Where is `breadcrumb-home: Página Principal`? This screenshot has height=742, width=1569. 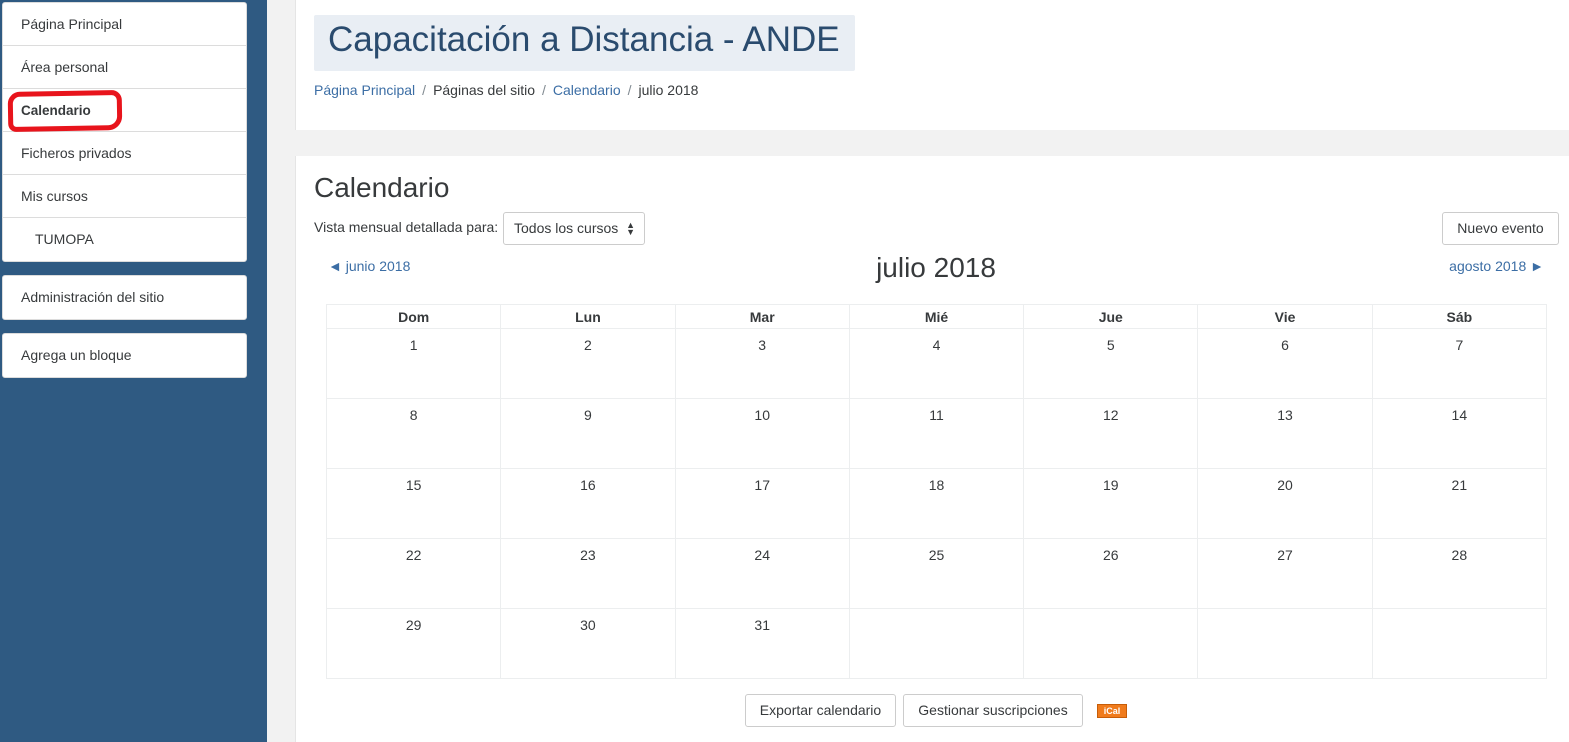
breadcrumb-home: Página Principal is located at coordinates (364, 90).